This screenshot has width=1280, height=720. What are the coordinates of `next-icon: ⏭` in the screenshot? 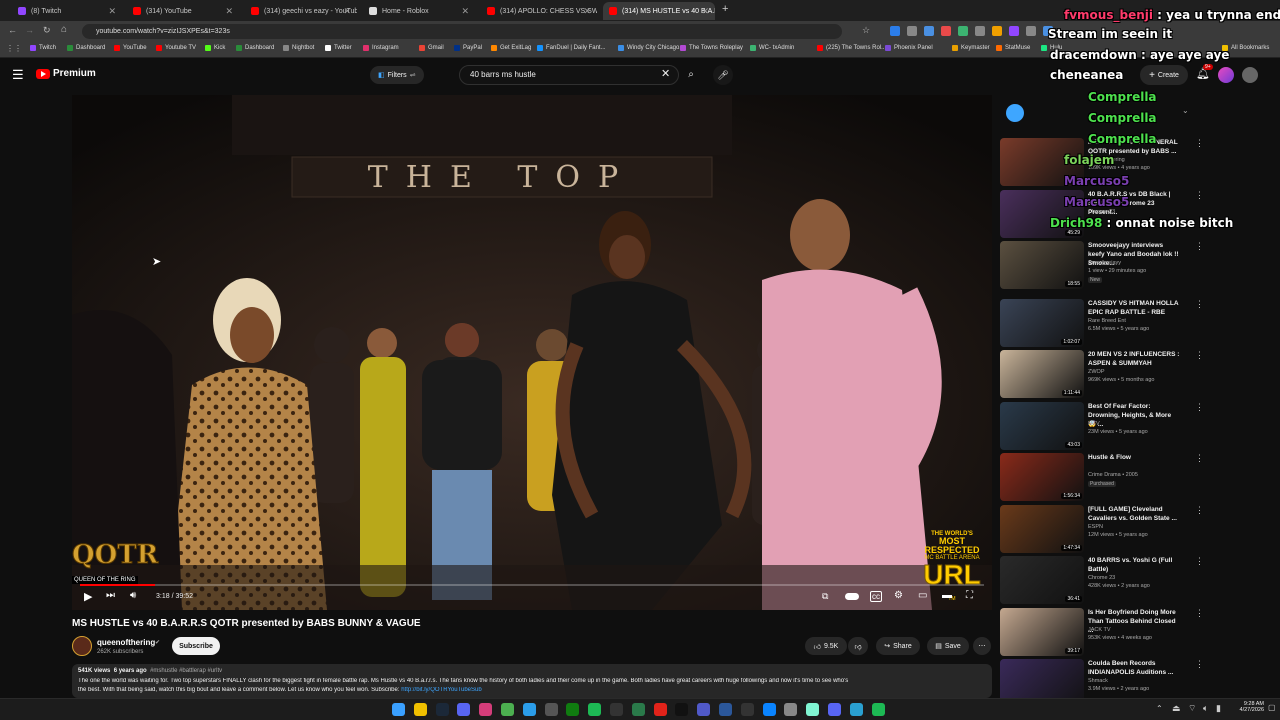 It's located at (110, 595).